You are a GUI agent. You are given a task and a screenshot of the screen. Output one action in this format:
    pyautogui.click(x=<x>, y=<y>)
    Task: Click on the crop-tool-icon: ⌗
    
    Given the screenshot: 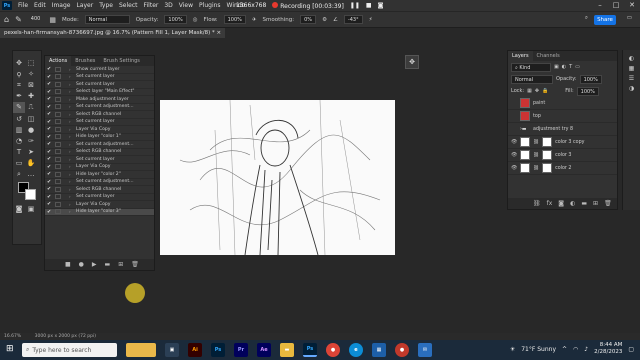 What is the action you would take?
    pyautogui.click(x=19, y=85)
    